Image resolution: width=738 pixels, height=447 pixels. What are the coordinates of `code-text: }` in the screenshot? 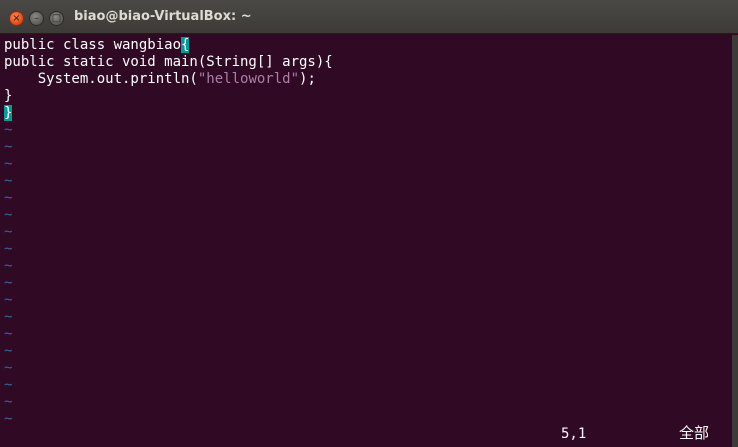 It's located at (8, 96).